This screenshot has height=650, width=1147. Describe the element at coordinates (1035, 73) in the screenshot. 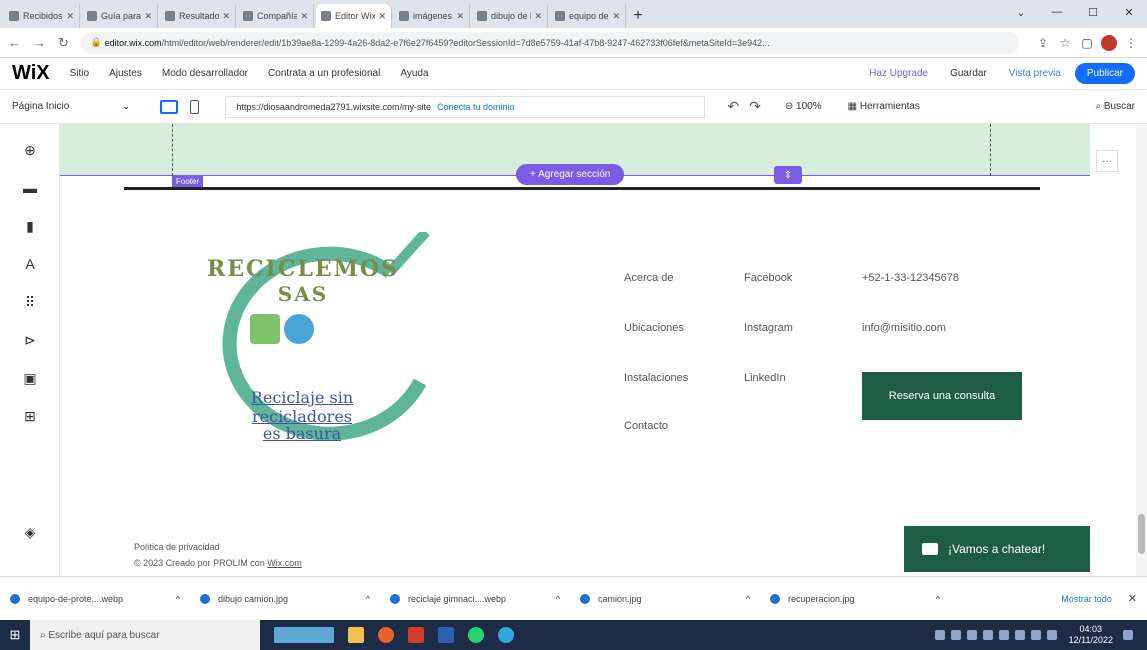

I see `preview-button: Vista previa` at that location.